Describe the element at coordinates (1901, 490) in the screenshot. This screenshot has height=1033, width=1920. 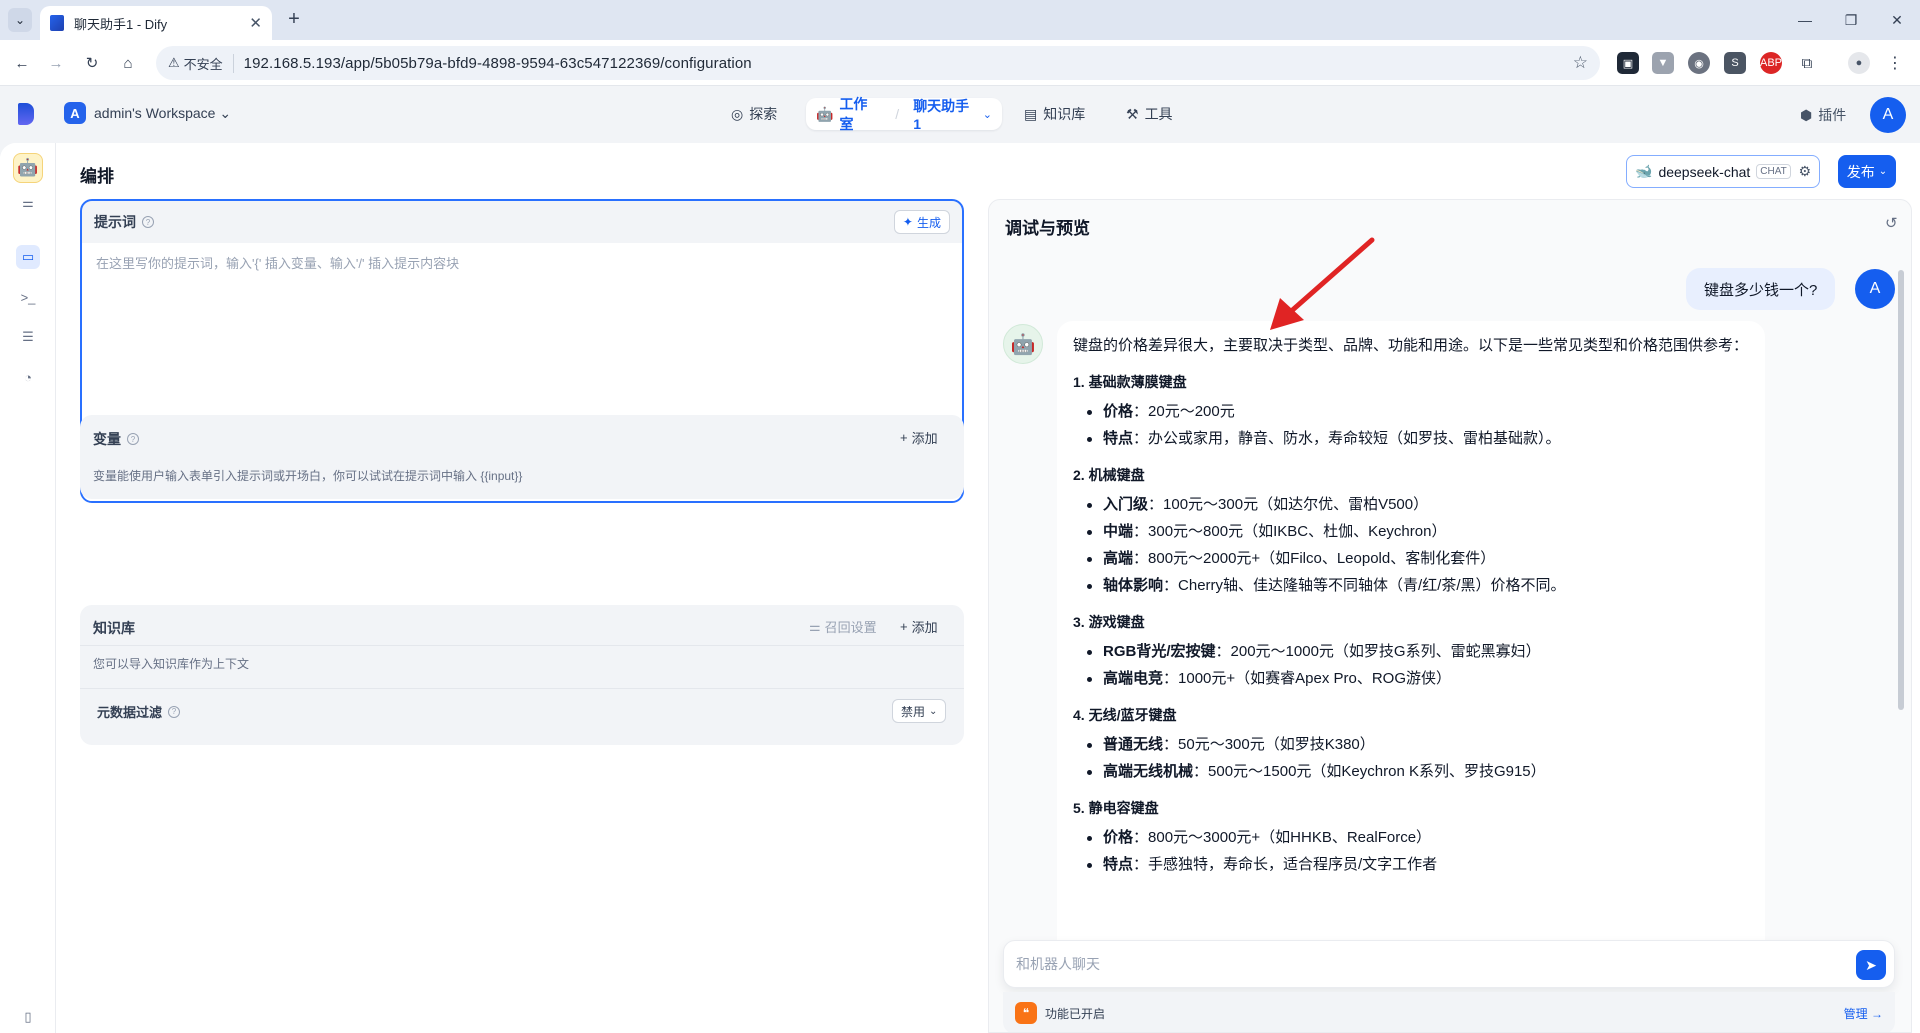
I see `chat-scrollbar-thumb` at that location.